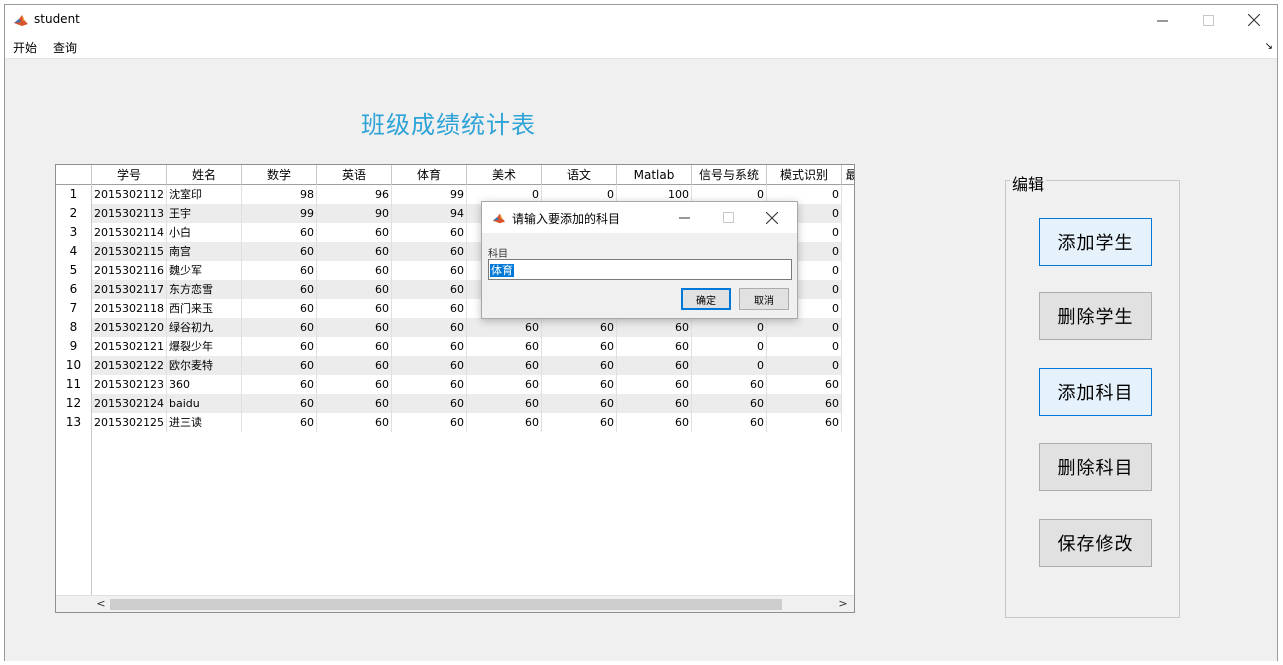  Describe the element at coordinates (204, 251) in the screenshot. I see `table-cell: 南宫` at that location.